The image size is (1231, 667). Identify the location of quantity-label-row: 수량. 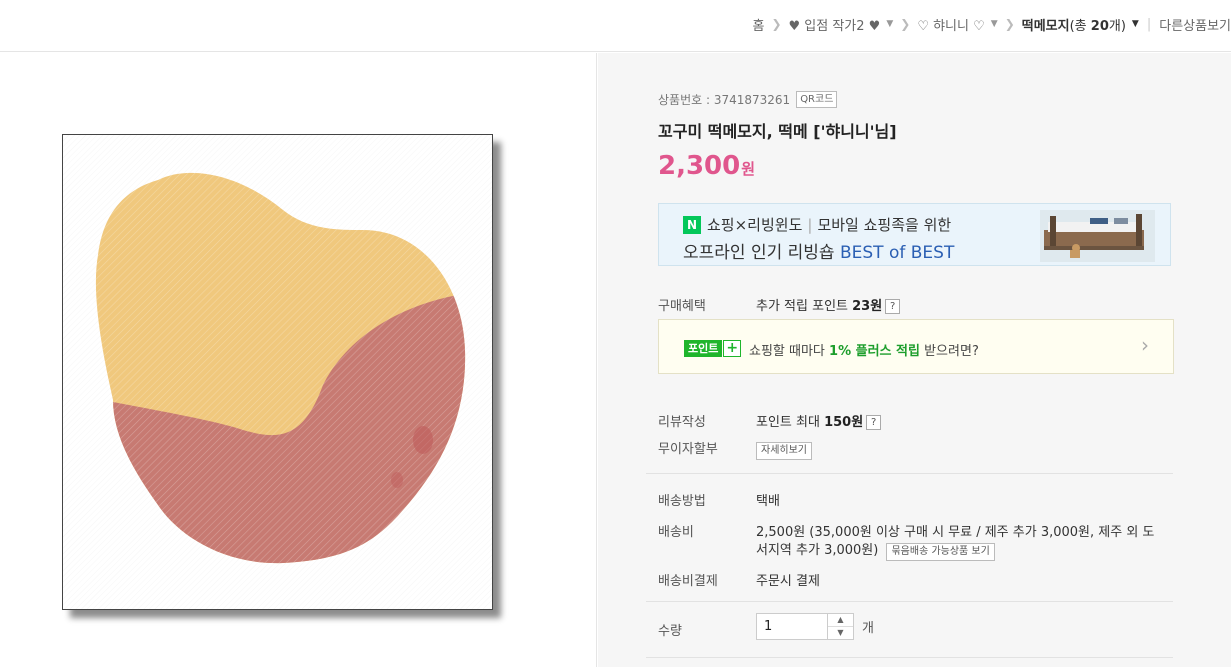
(707, 629).